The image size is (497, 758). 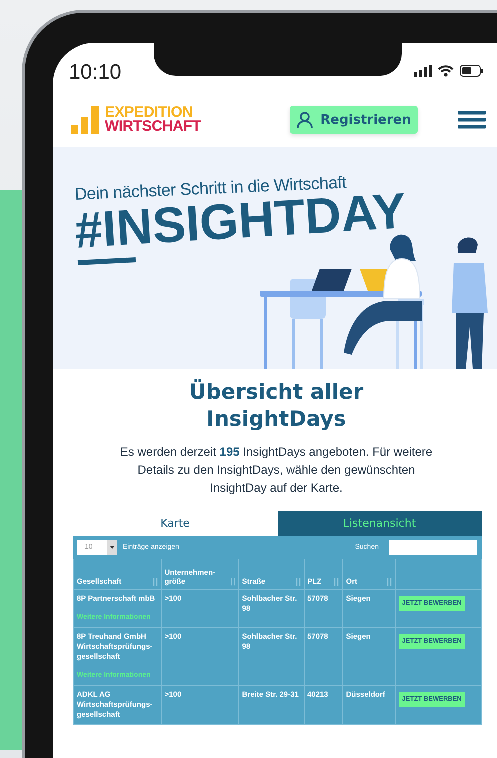 I want to click on bar-chart-icon, so click(x=86, y=120).